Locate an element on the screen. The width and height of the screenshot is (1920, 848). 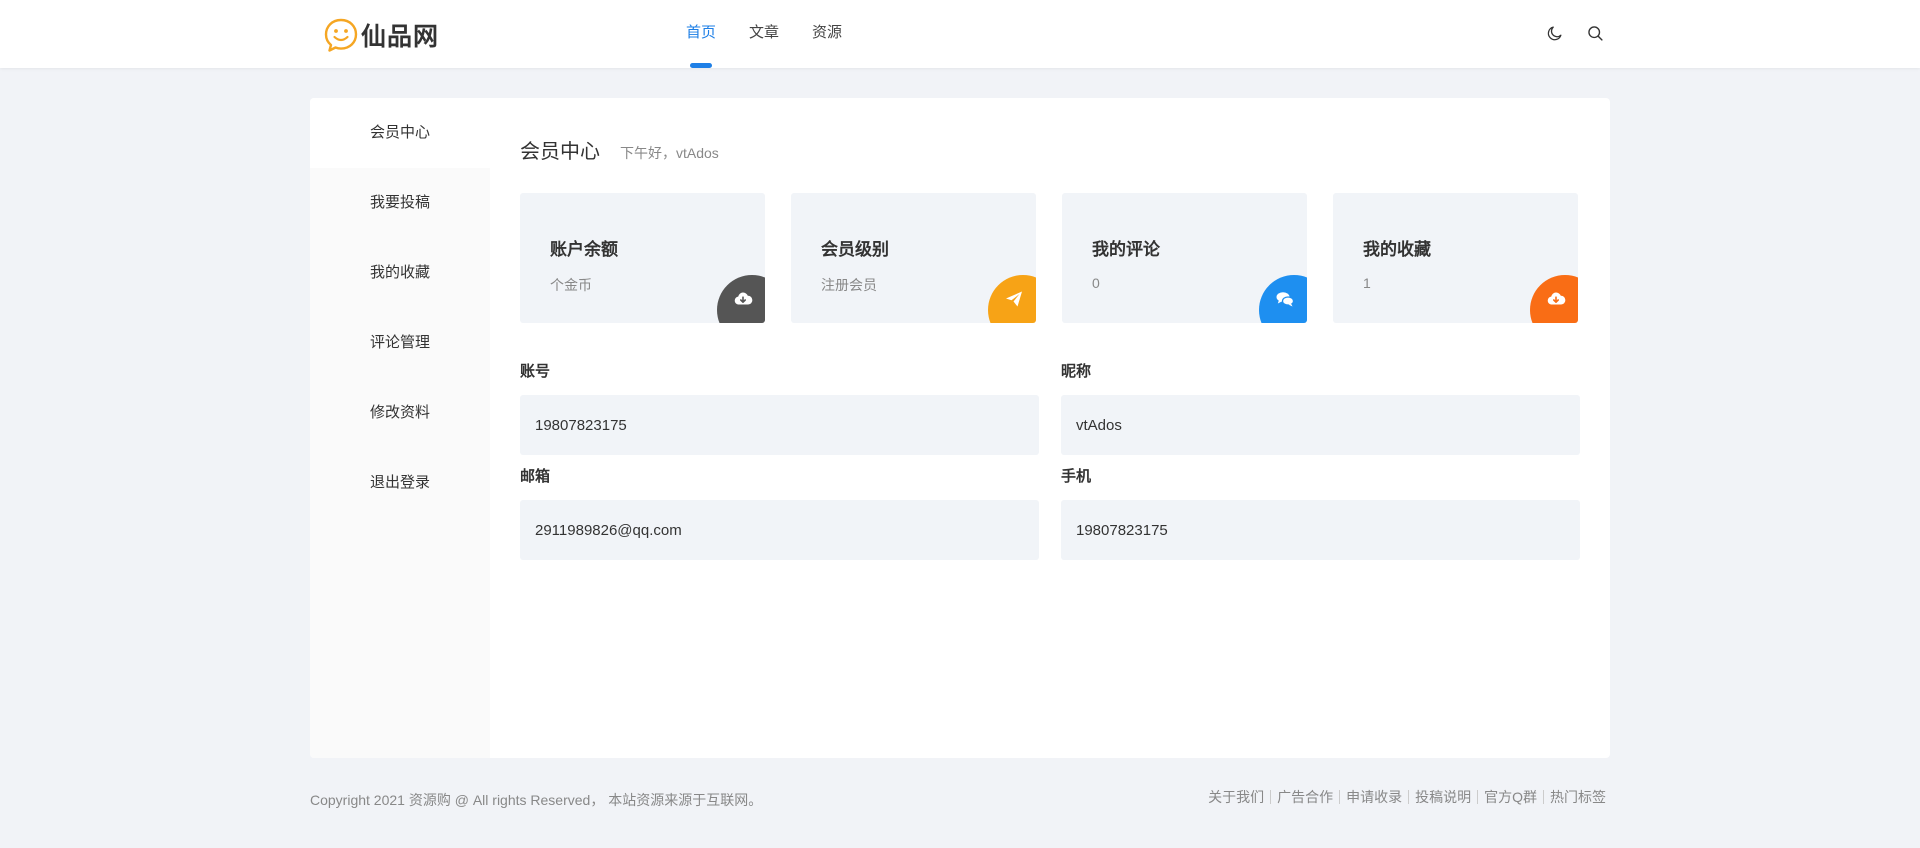
field-label: 邮箱 is located at coordinates (535, 476).